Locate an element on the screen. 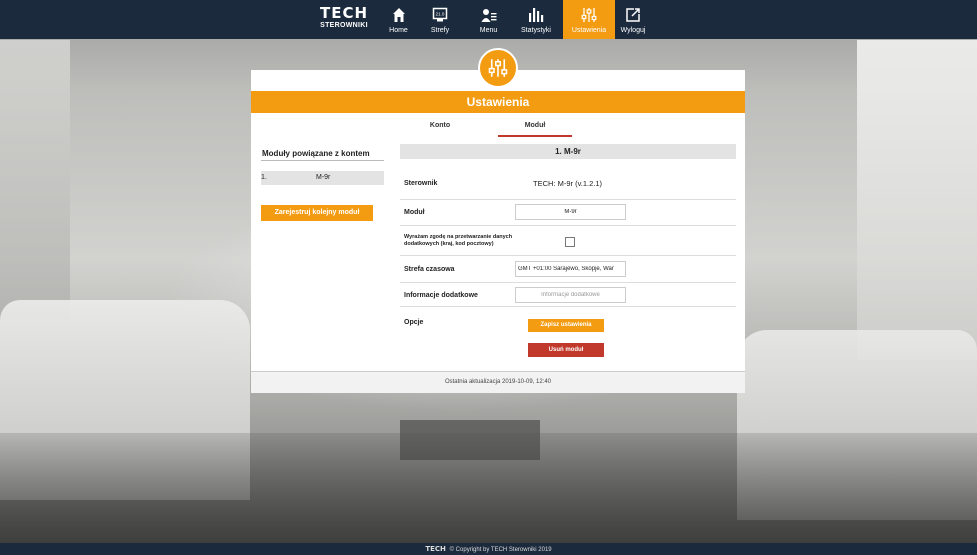 This screenshot has height=555, width=977. extra-info-label: Informacje dodatkowe is located at coordinates (441, 295).